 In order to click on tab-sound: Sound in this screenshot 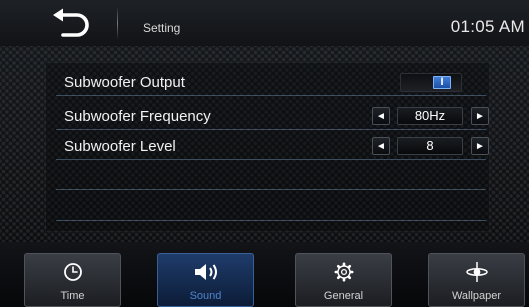, I will do `click(205, 280)`.